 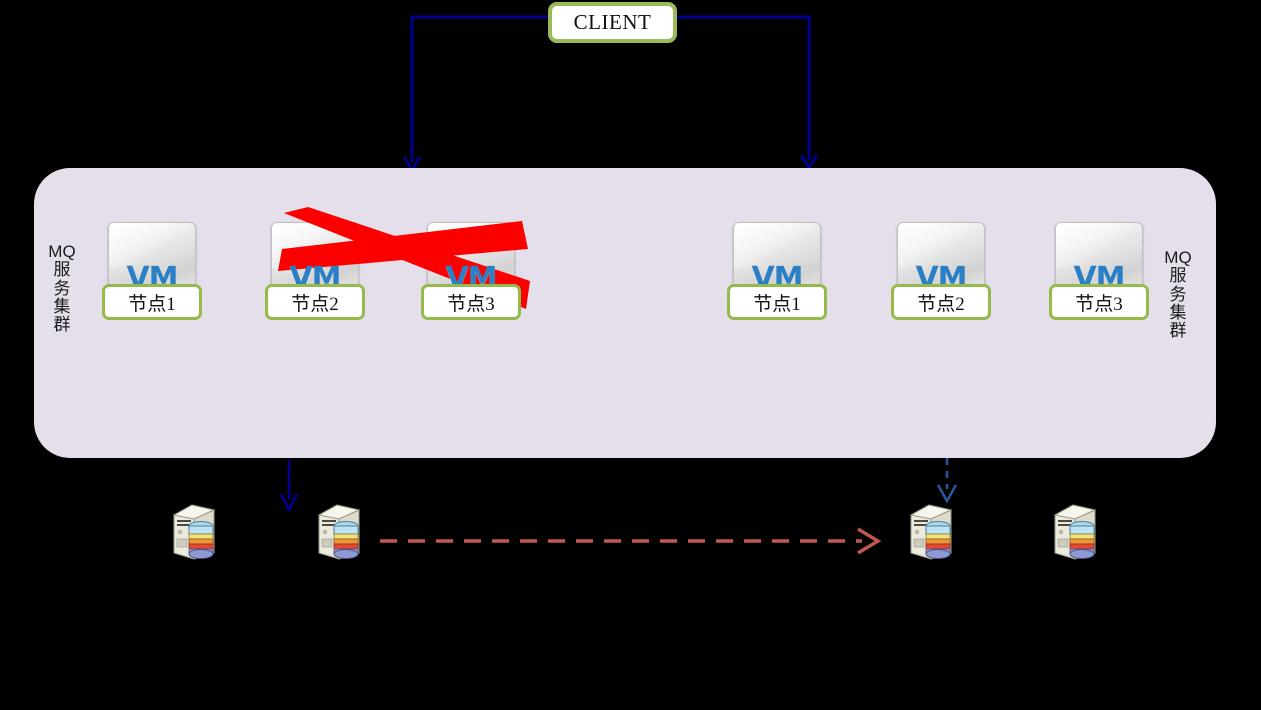 I want to click on right-caption-char-2: 集, so click(x=1178, y=313).